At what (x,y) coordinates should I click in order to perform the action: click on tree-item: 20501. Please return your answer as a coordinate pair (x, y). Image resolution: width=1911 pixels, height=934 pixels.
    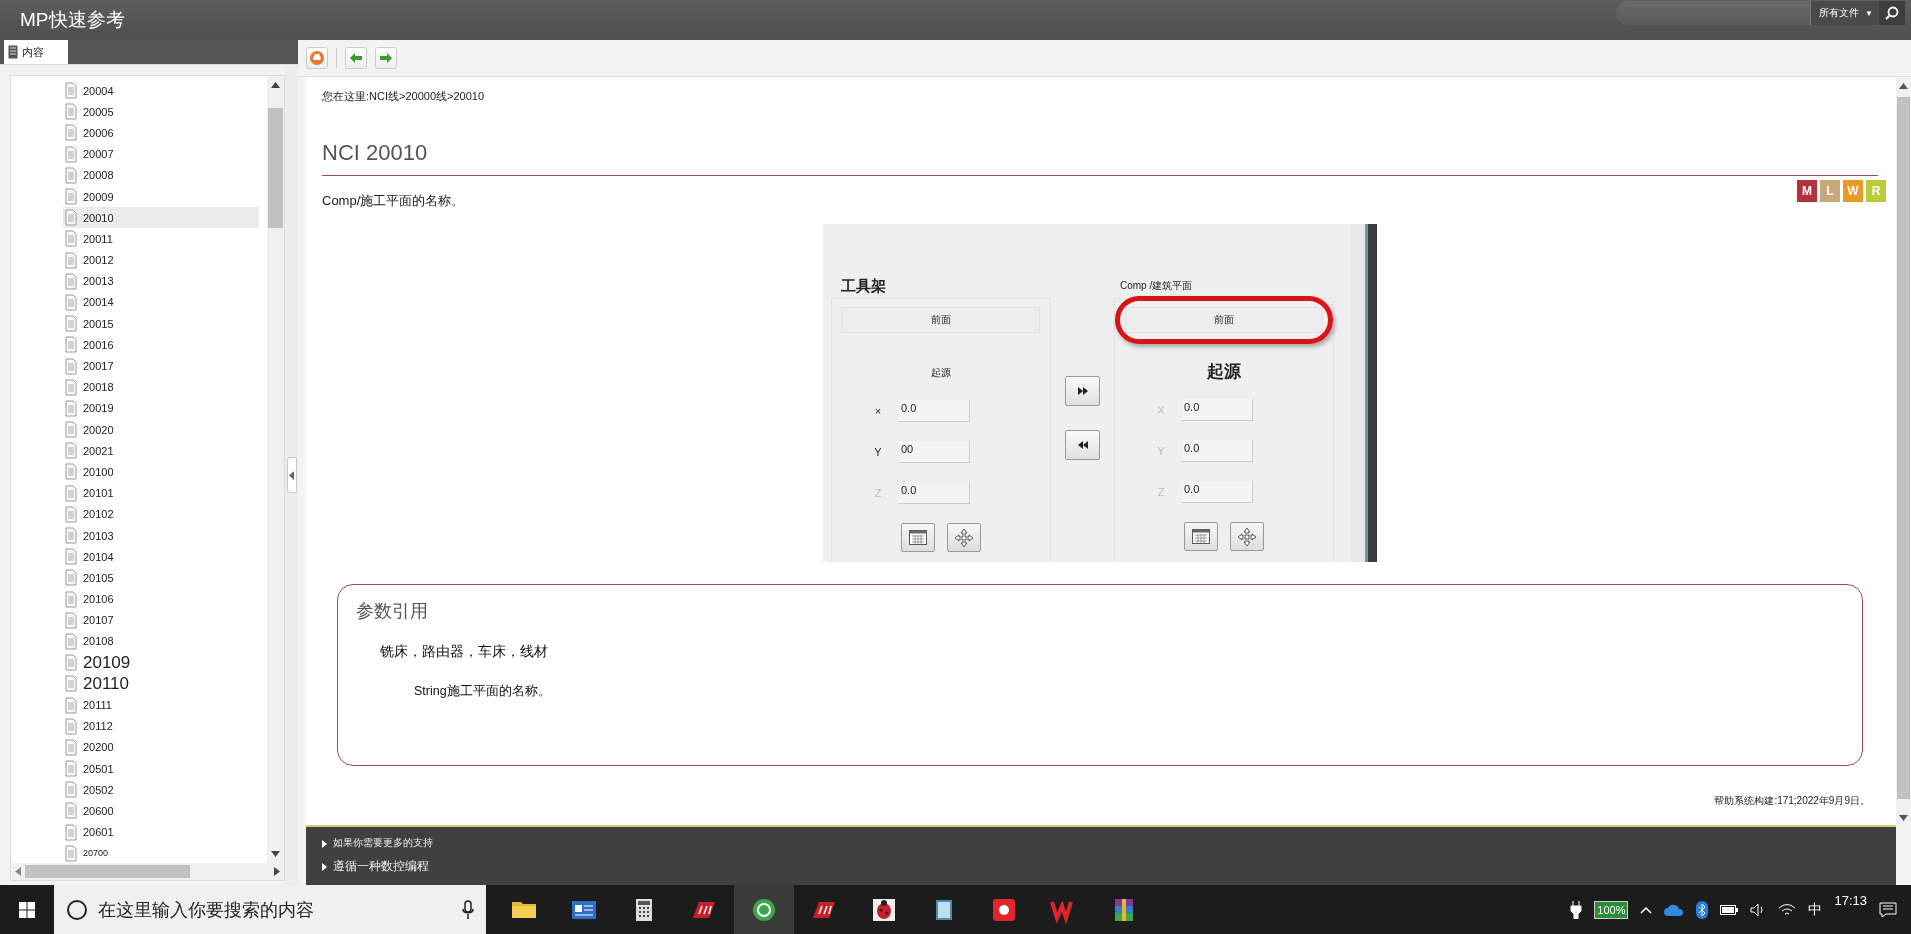
    Looking at the image, I should click on (161, 769).